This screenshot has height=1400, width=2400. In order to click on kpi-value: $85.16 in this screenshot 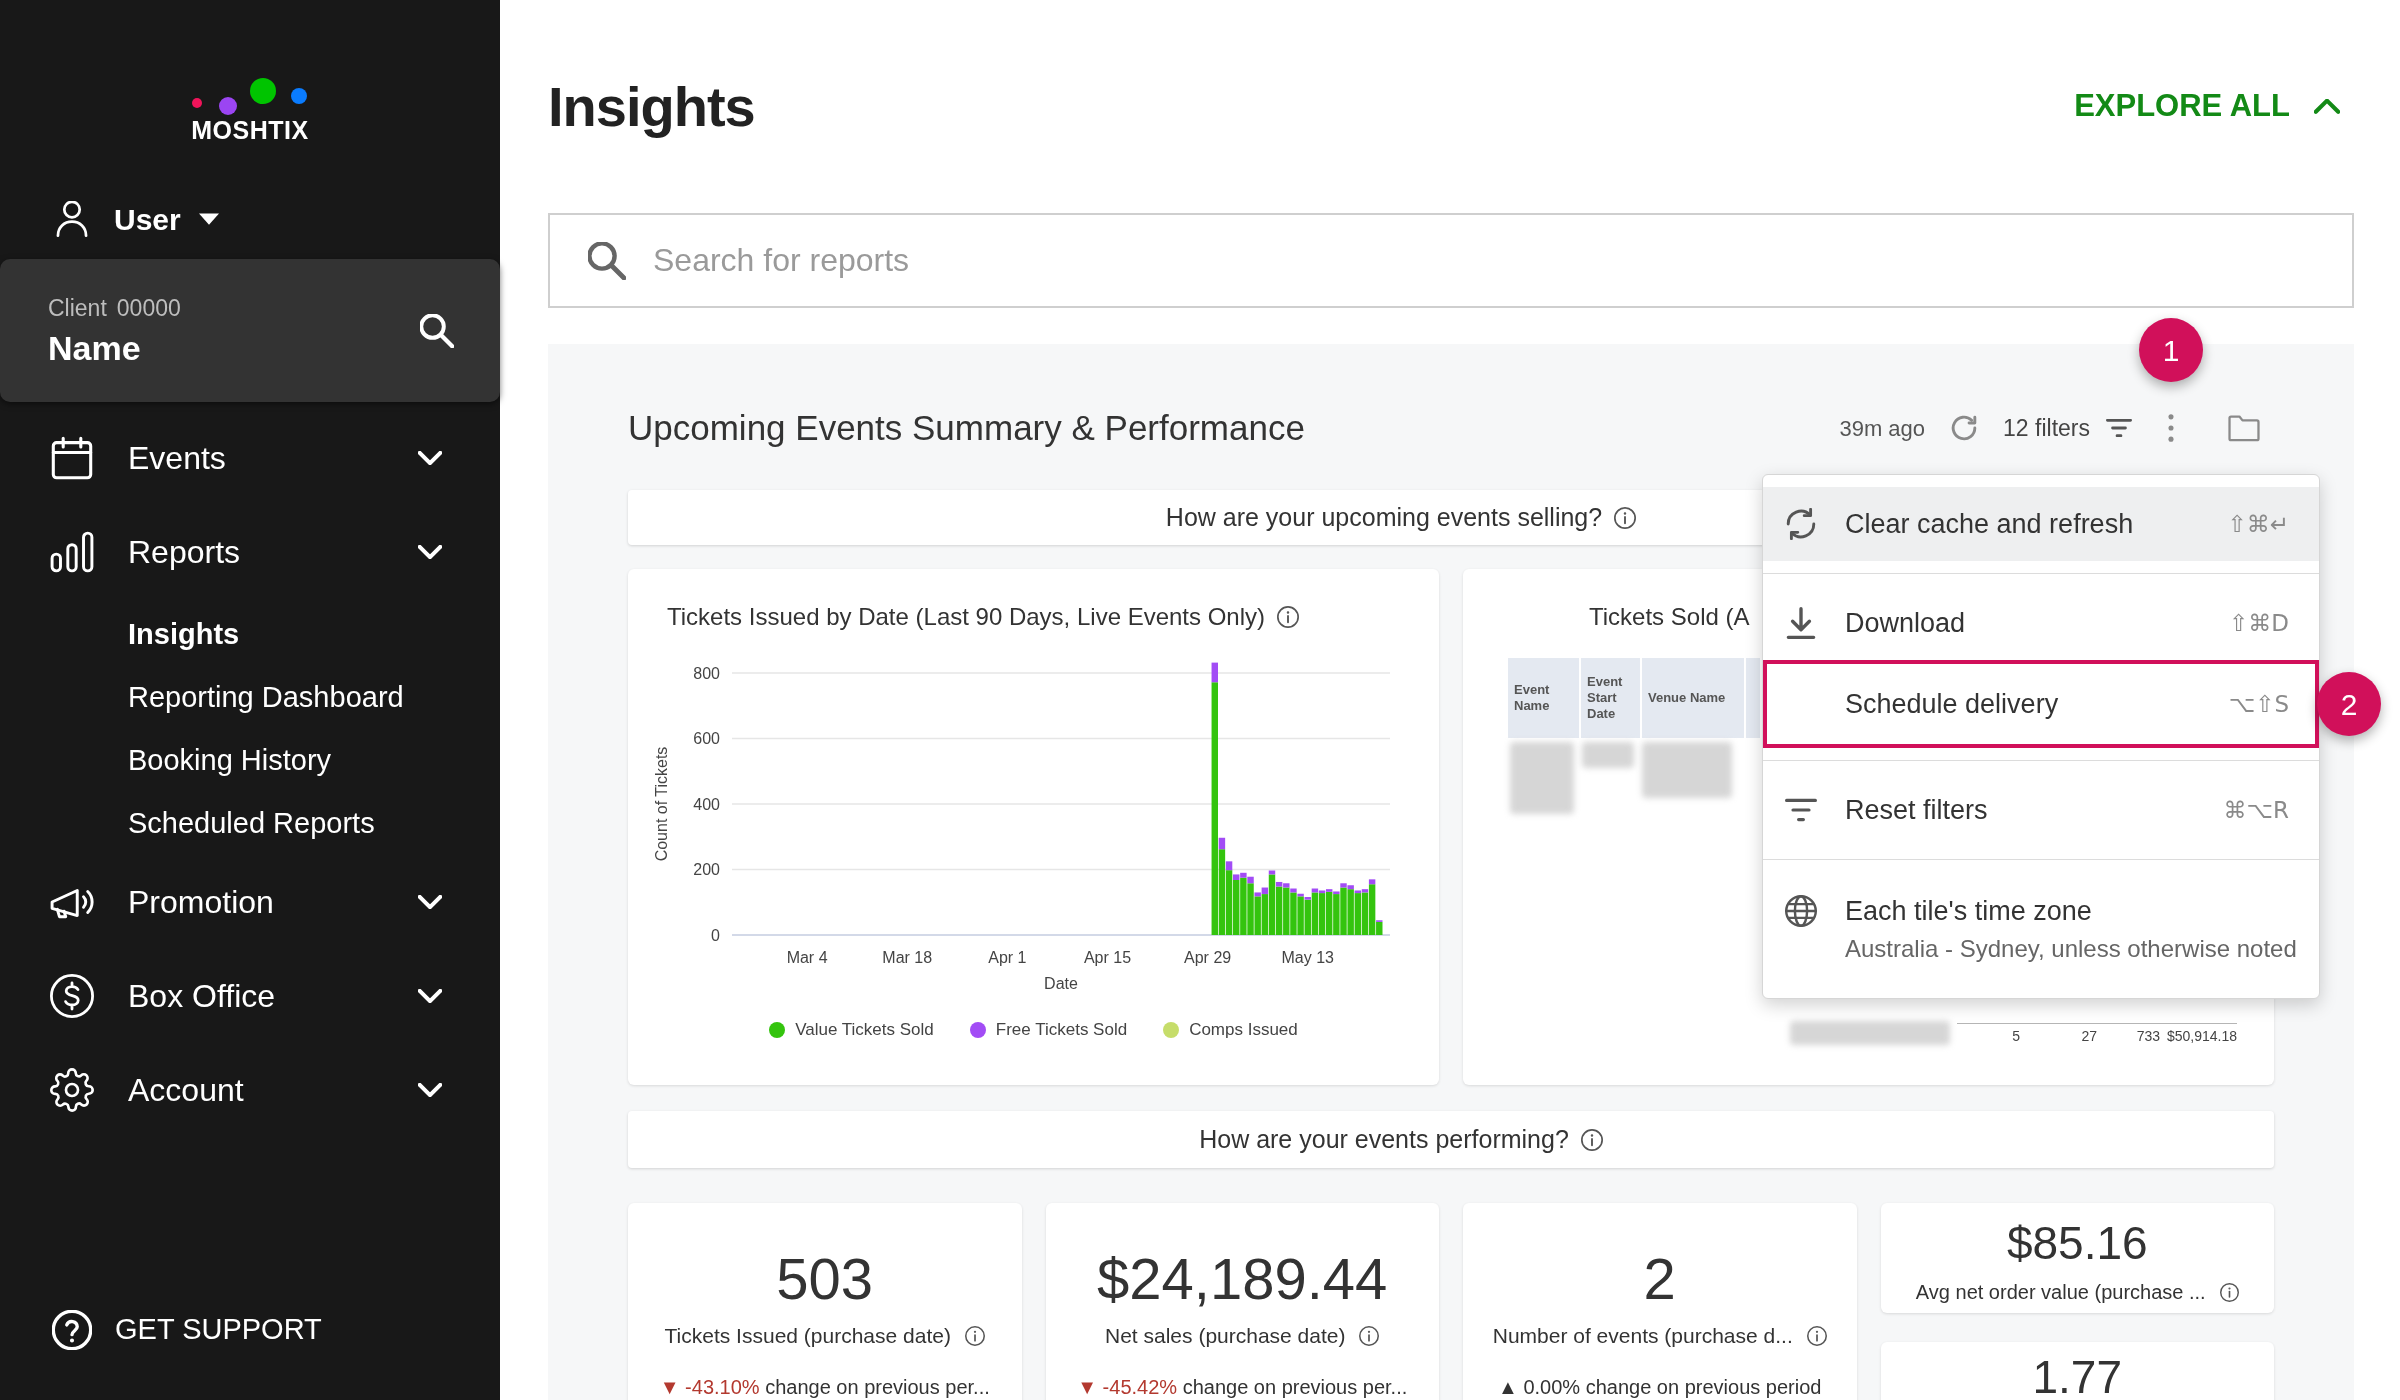, I will do `click(2077, 1243)`.